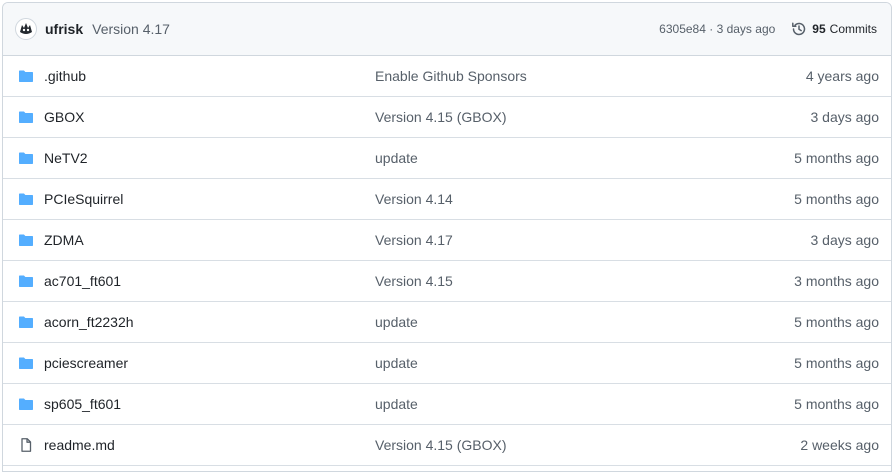 This screenshot has width=895, height=472. What do you see at coordinates (799, 29) in the screenshot?
I see `history-icon` at bounding box center [799, 29].